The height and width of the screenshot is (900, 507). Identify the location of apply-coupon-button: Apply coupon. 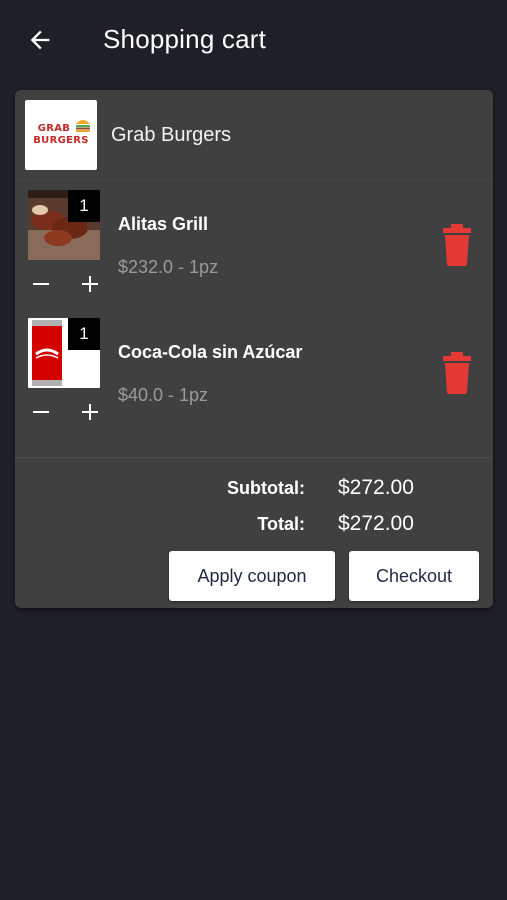
(252, 576).